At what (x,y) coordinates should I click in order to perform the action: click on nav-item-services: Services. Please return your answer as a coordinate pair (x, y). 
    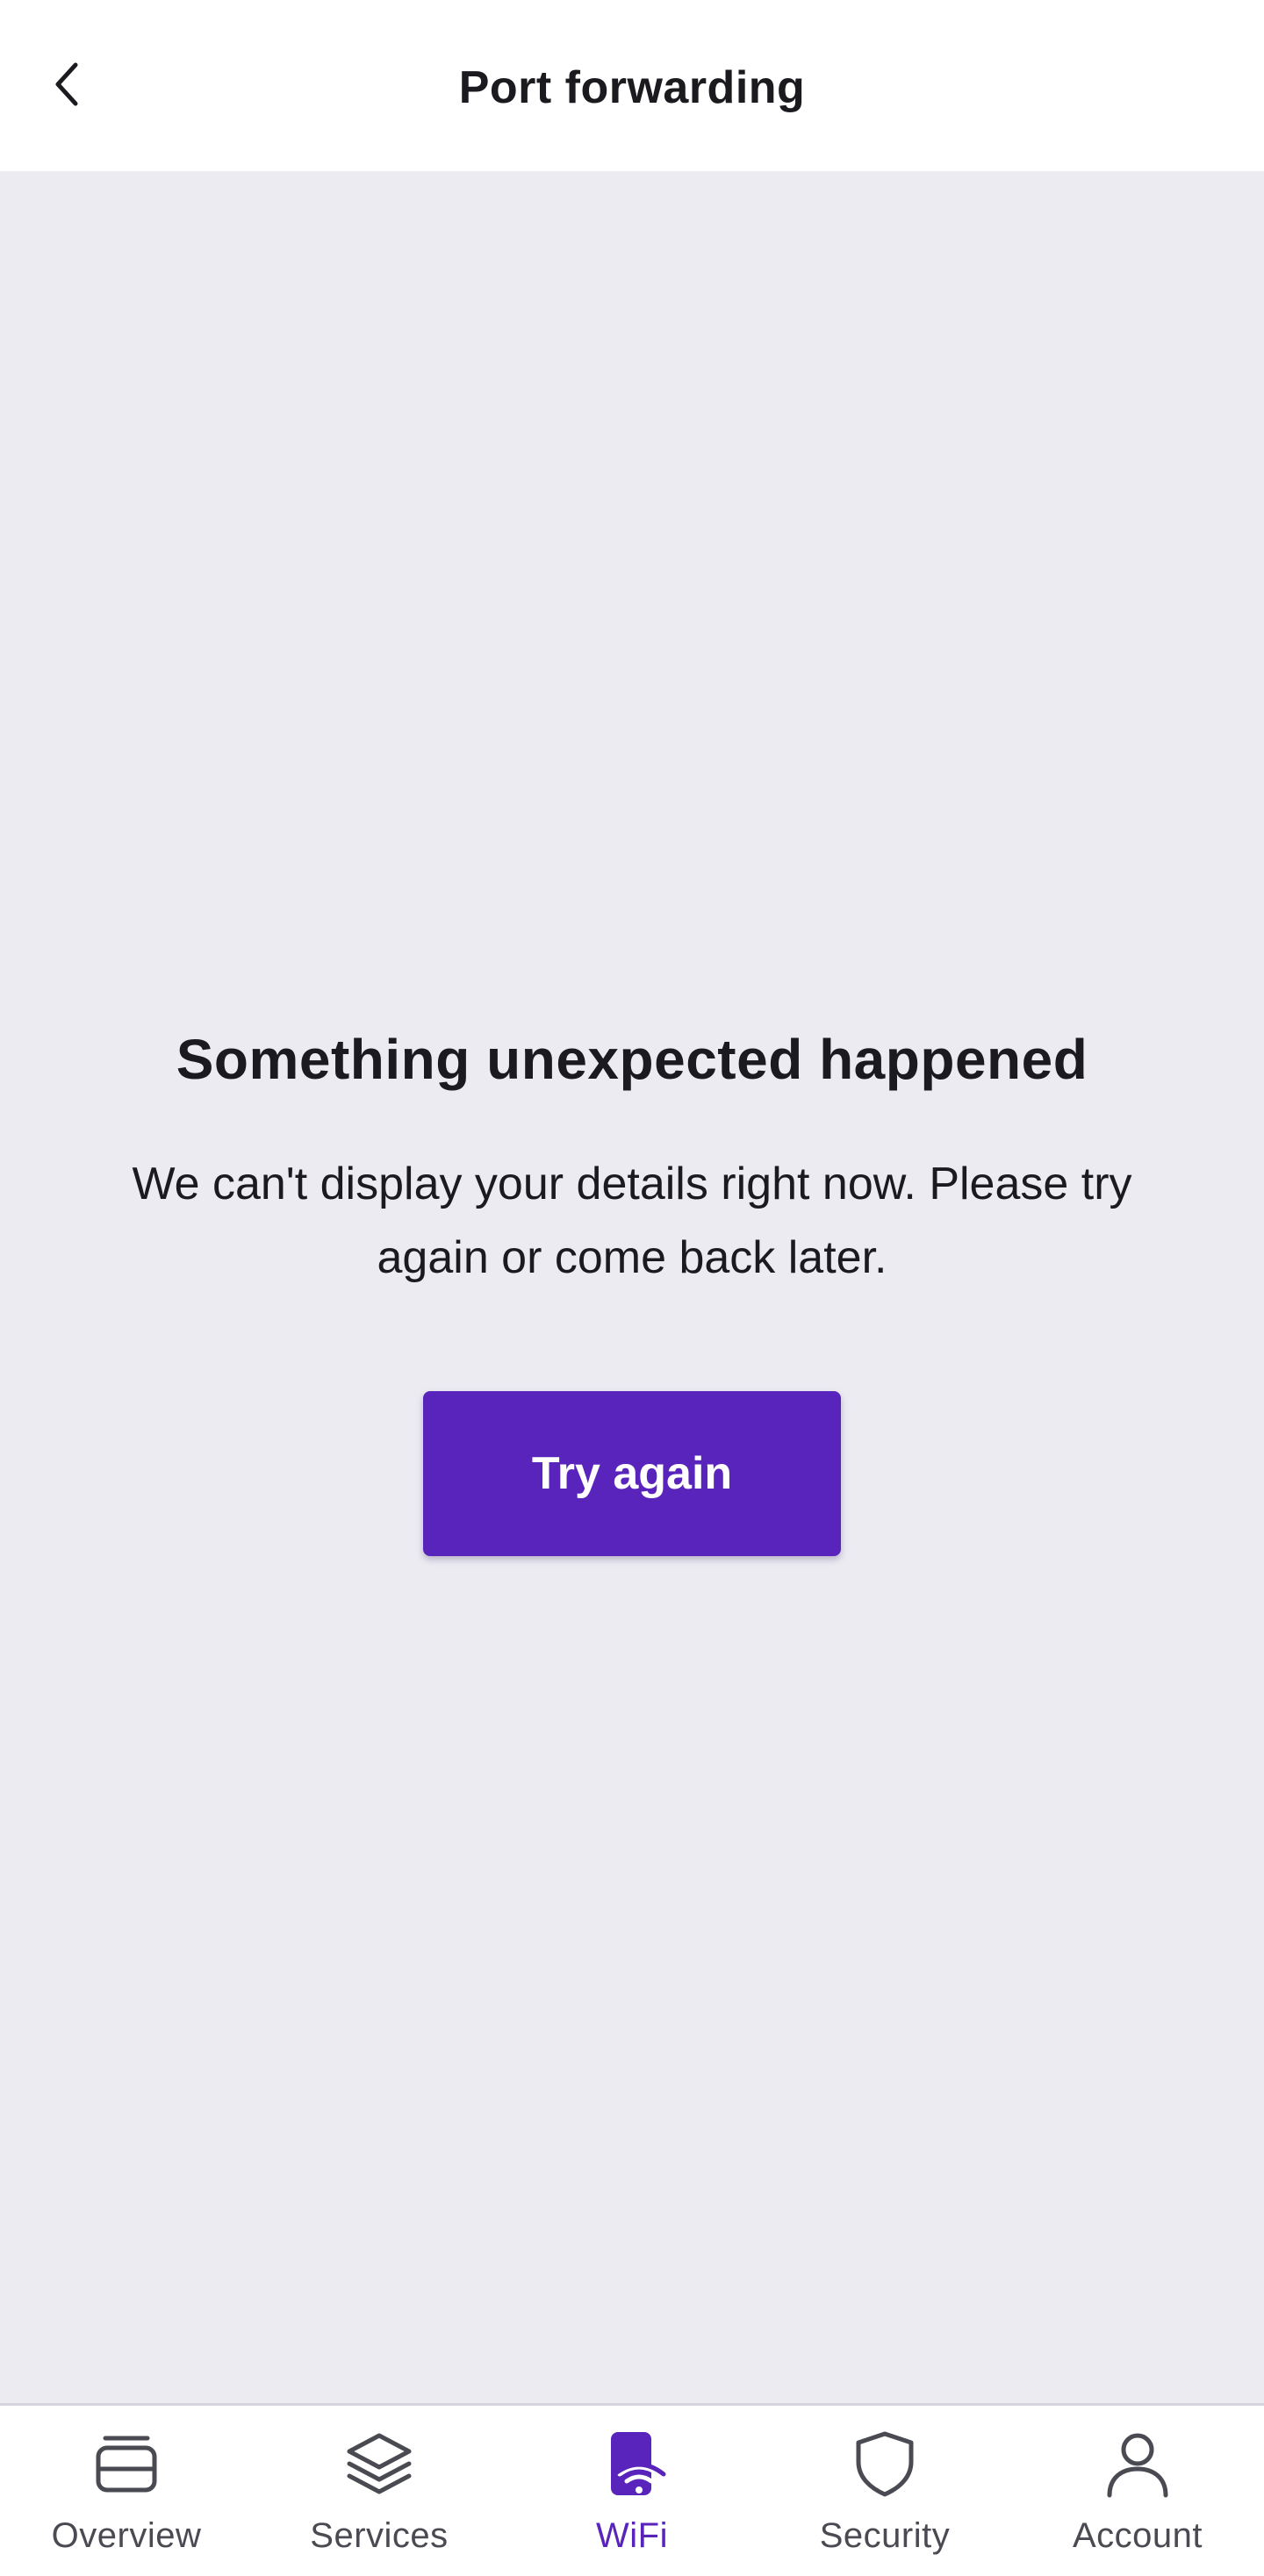
    Looking at the image, I should click on (379, 2491).